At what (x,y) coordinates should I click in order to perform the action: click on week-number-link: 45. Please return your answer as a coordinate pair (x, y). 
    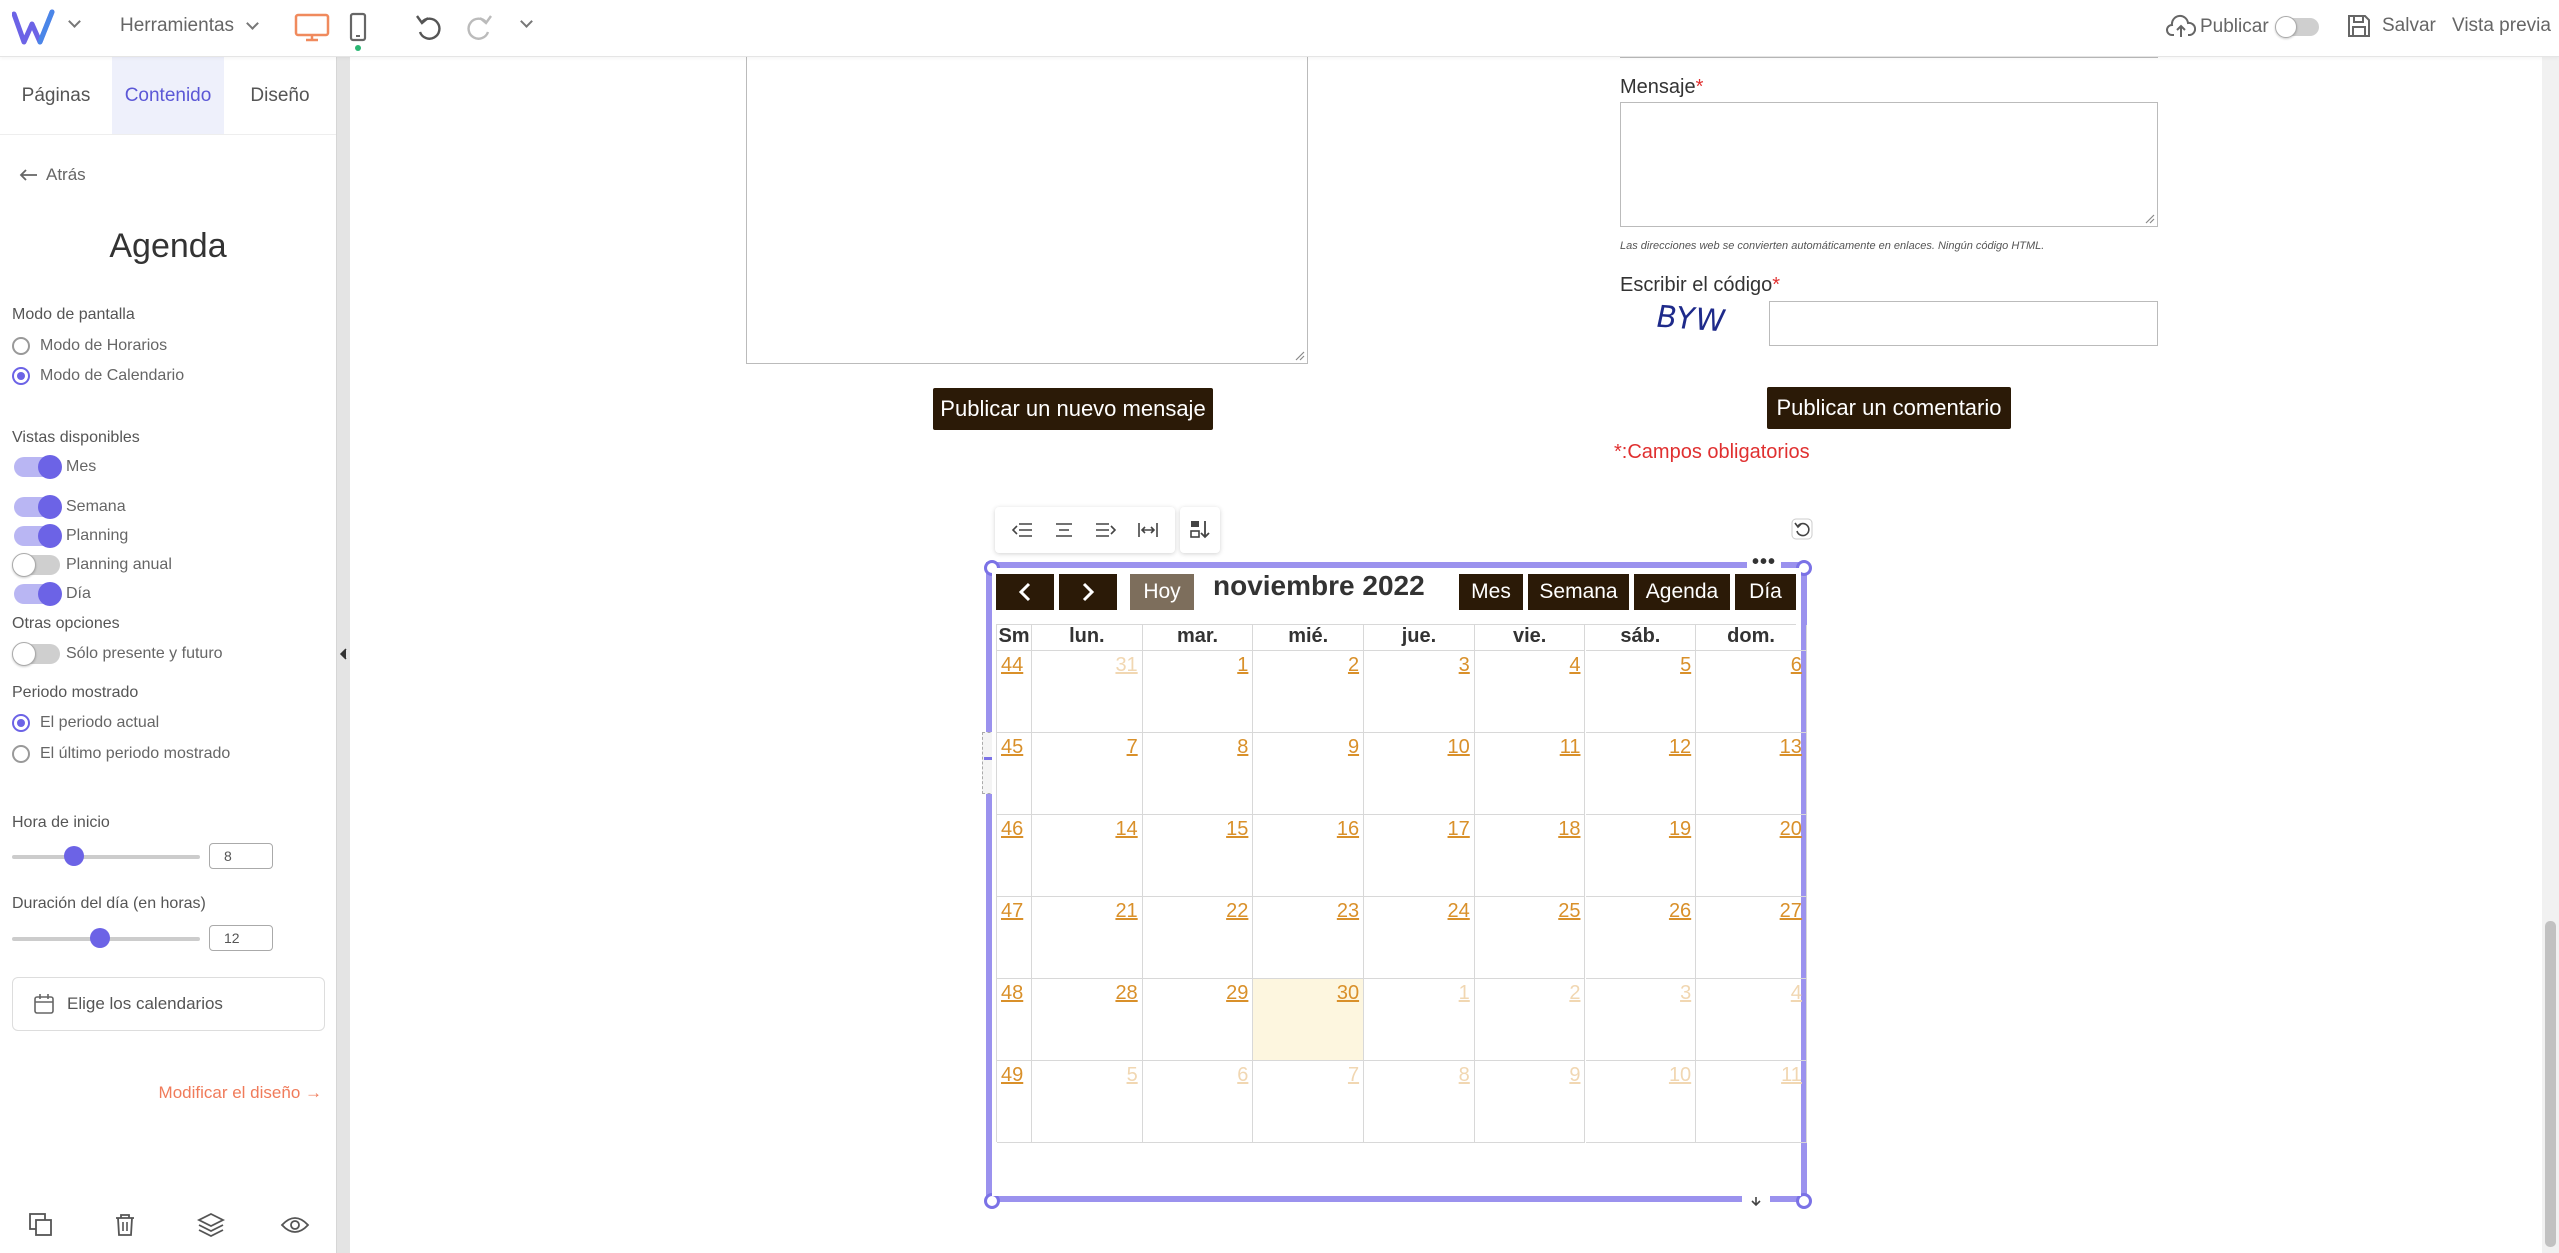
    Looking at the image, I should click on (1012, 747).